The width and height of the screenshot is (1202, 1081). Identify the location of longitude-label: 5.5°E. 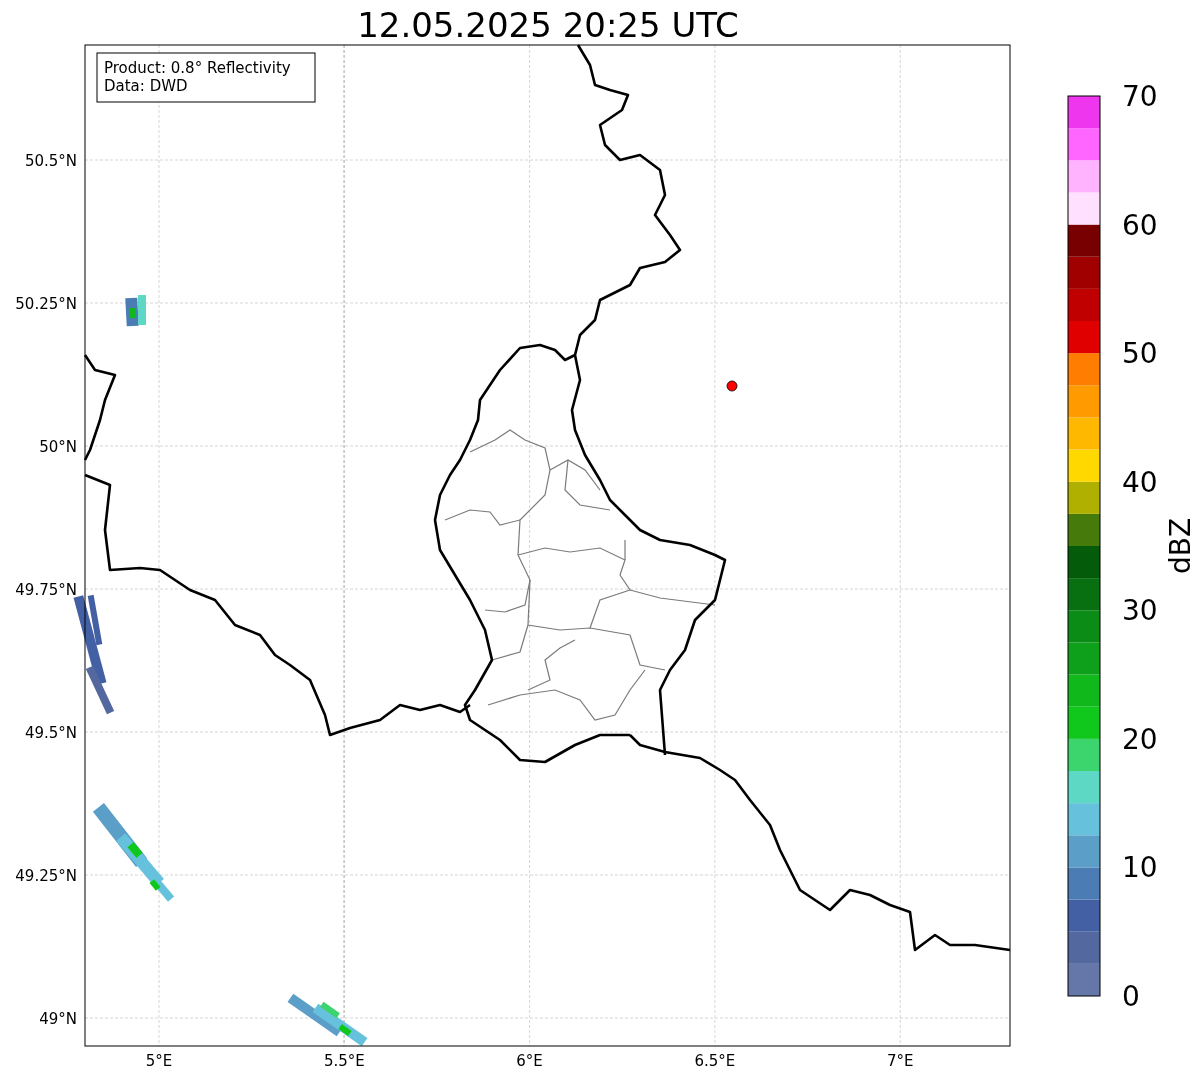
(344, 1061).